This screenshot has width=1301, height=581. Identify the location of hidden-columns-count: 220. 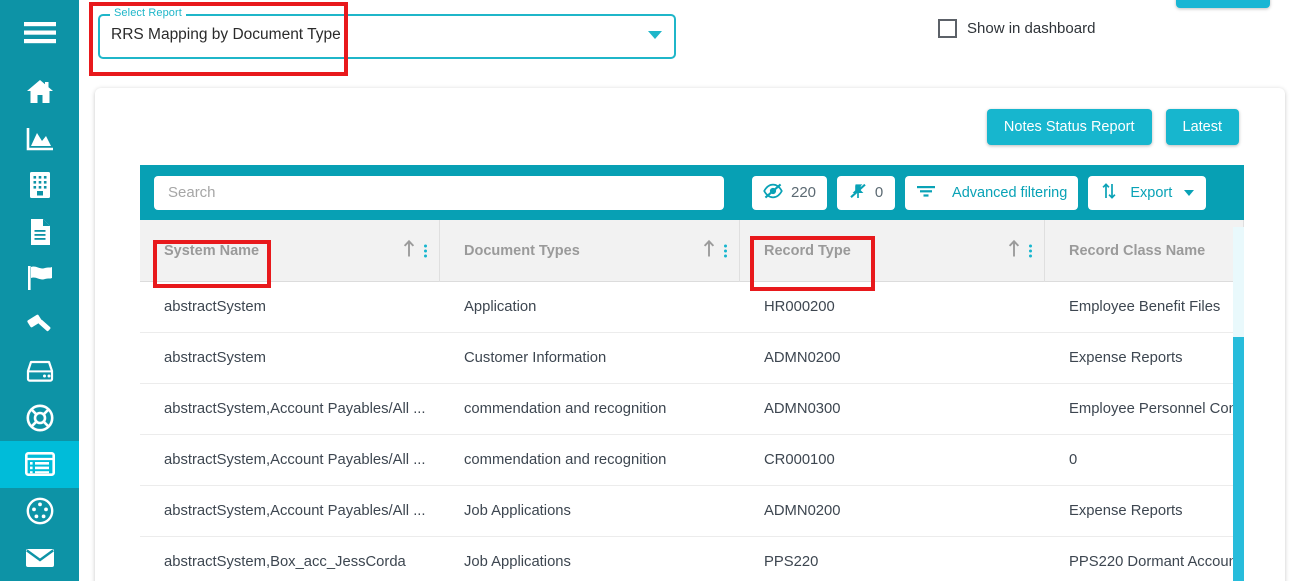
(804, 192).